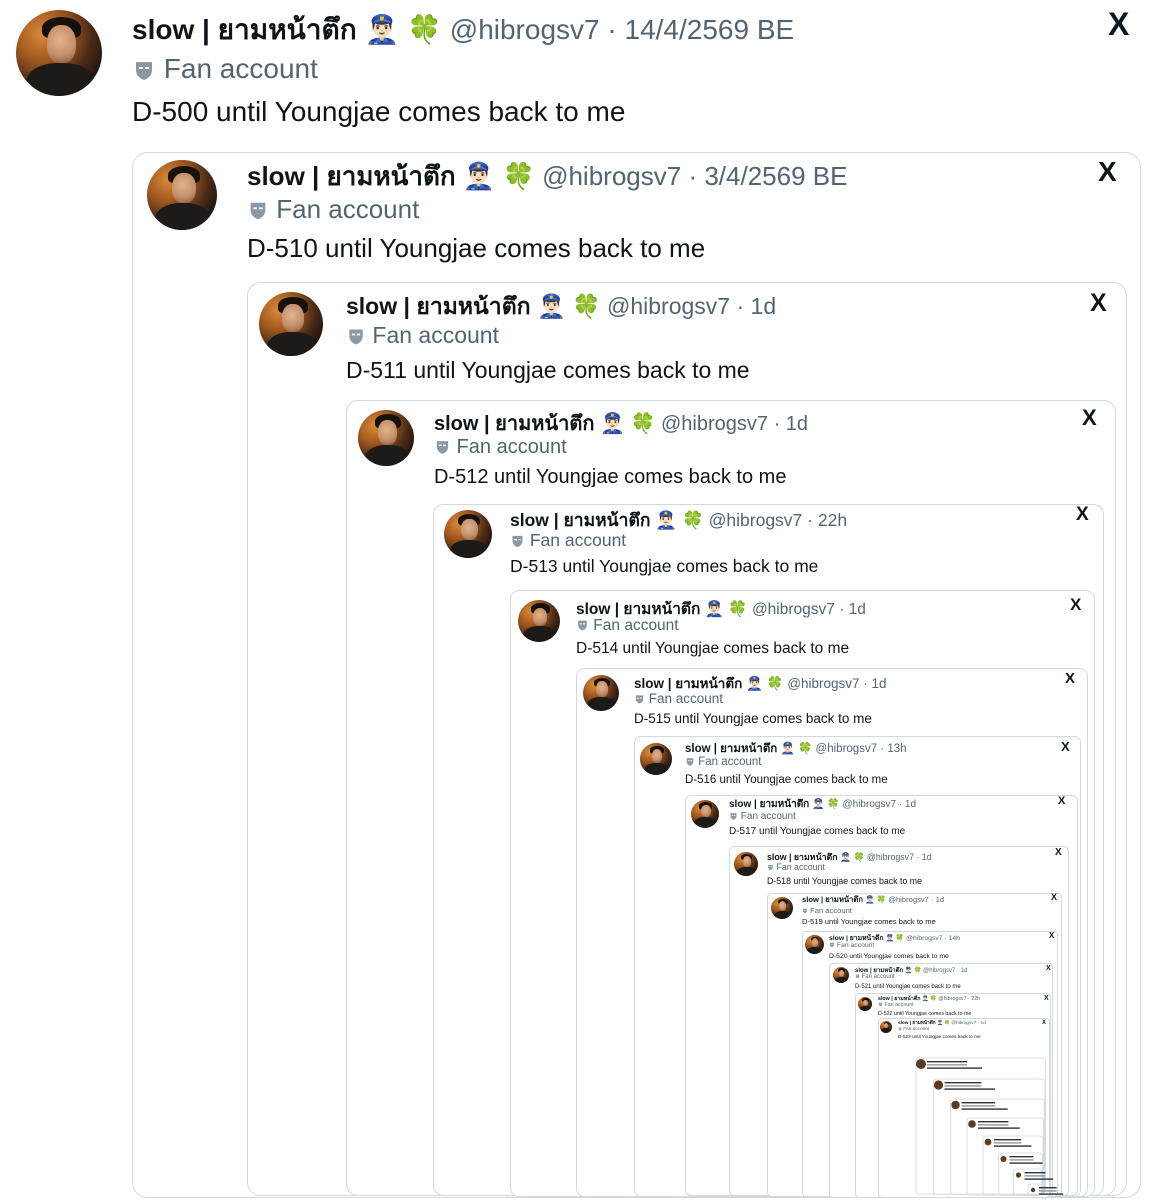 The image size is (1157, 1200). I want to click on quoted-tweet-card, so click(964, 1108).